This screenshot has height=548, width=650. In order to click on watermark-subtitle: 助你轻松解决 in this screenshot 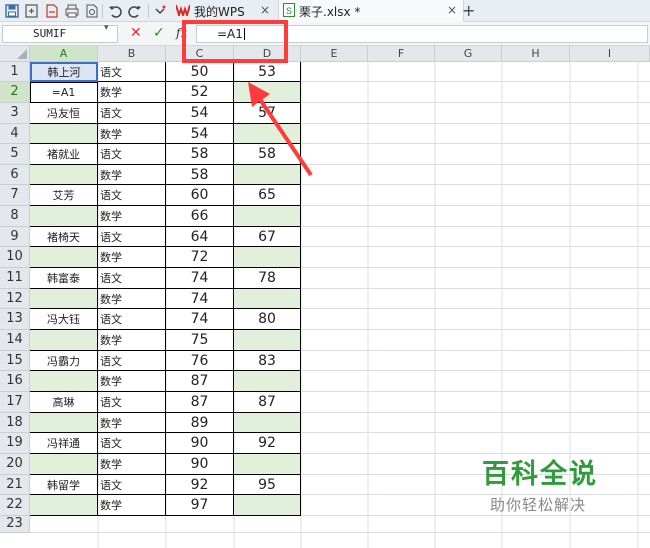, I will do `click(538, 505)`.